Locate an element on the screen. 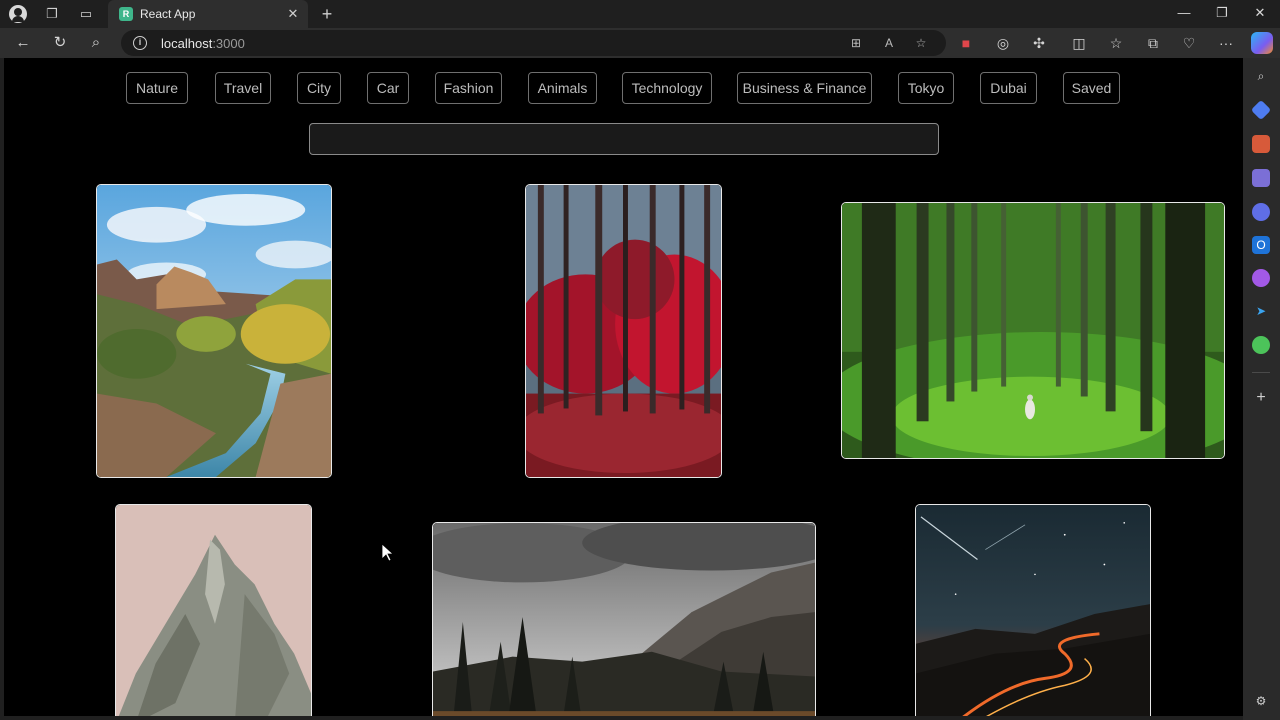  active-tab: R React App ✕ is located at coordinates (208, 14).